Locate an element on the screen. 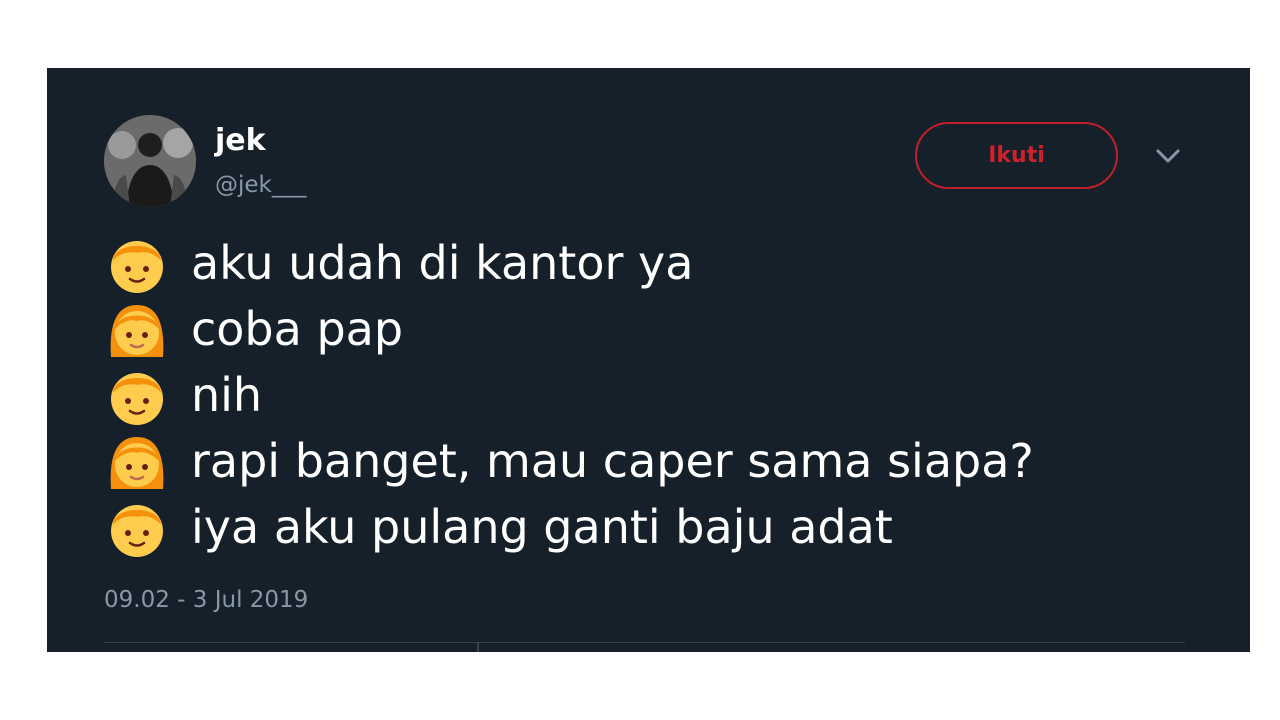  chat-line: coba pap is located at coordinates (569, 329).